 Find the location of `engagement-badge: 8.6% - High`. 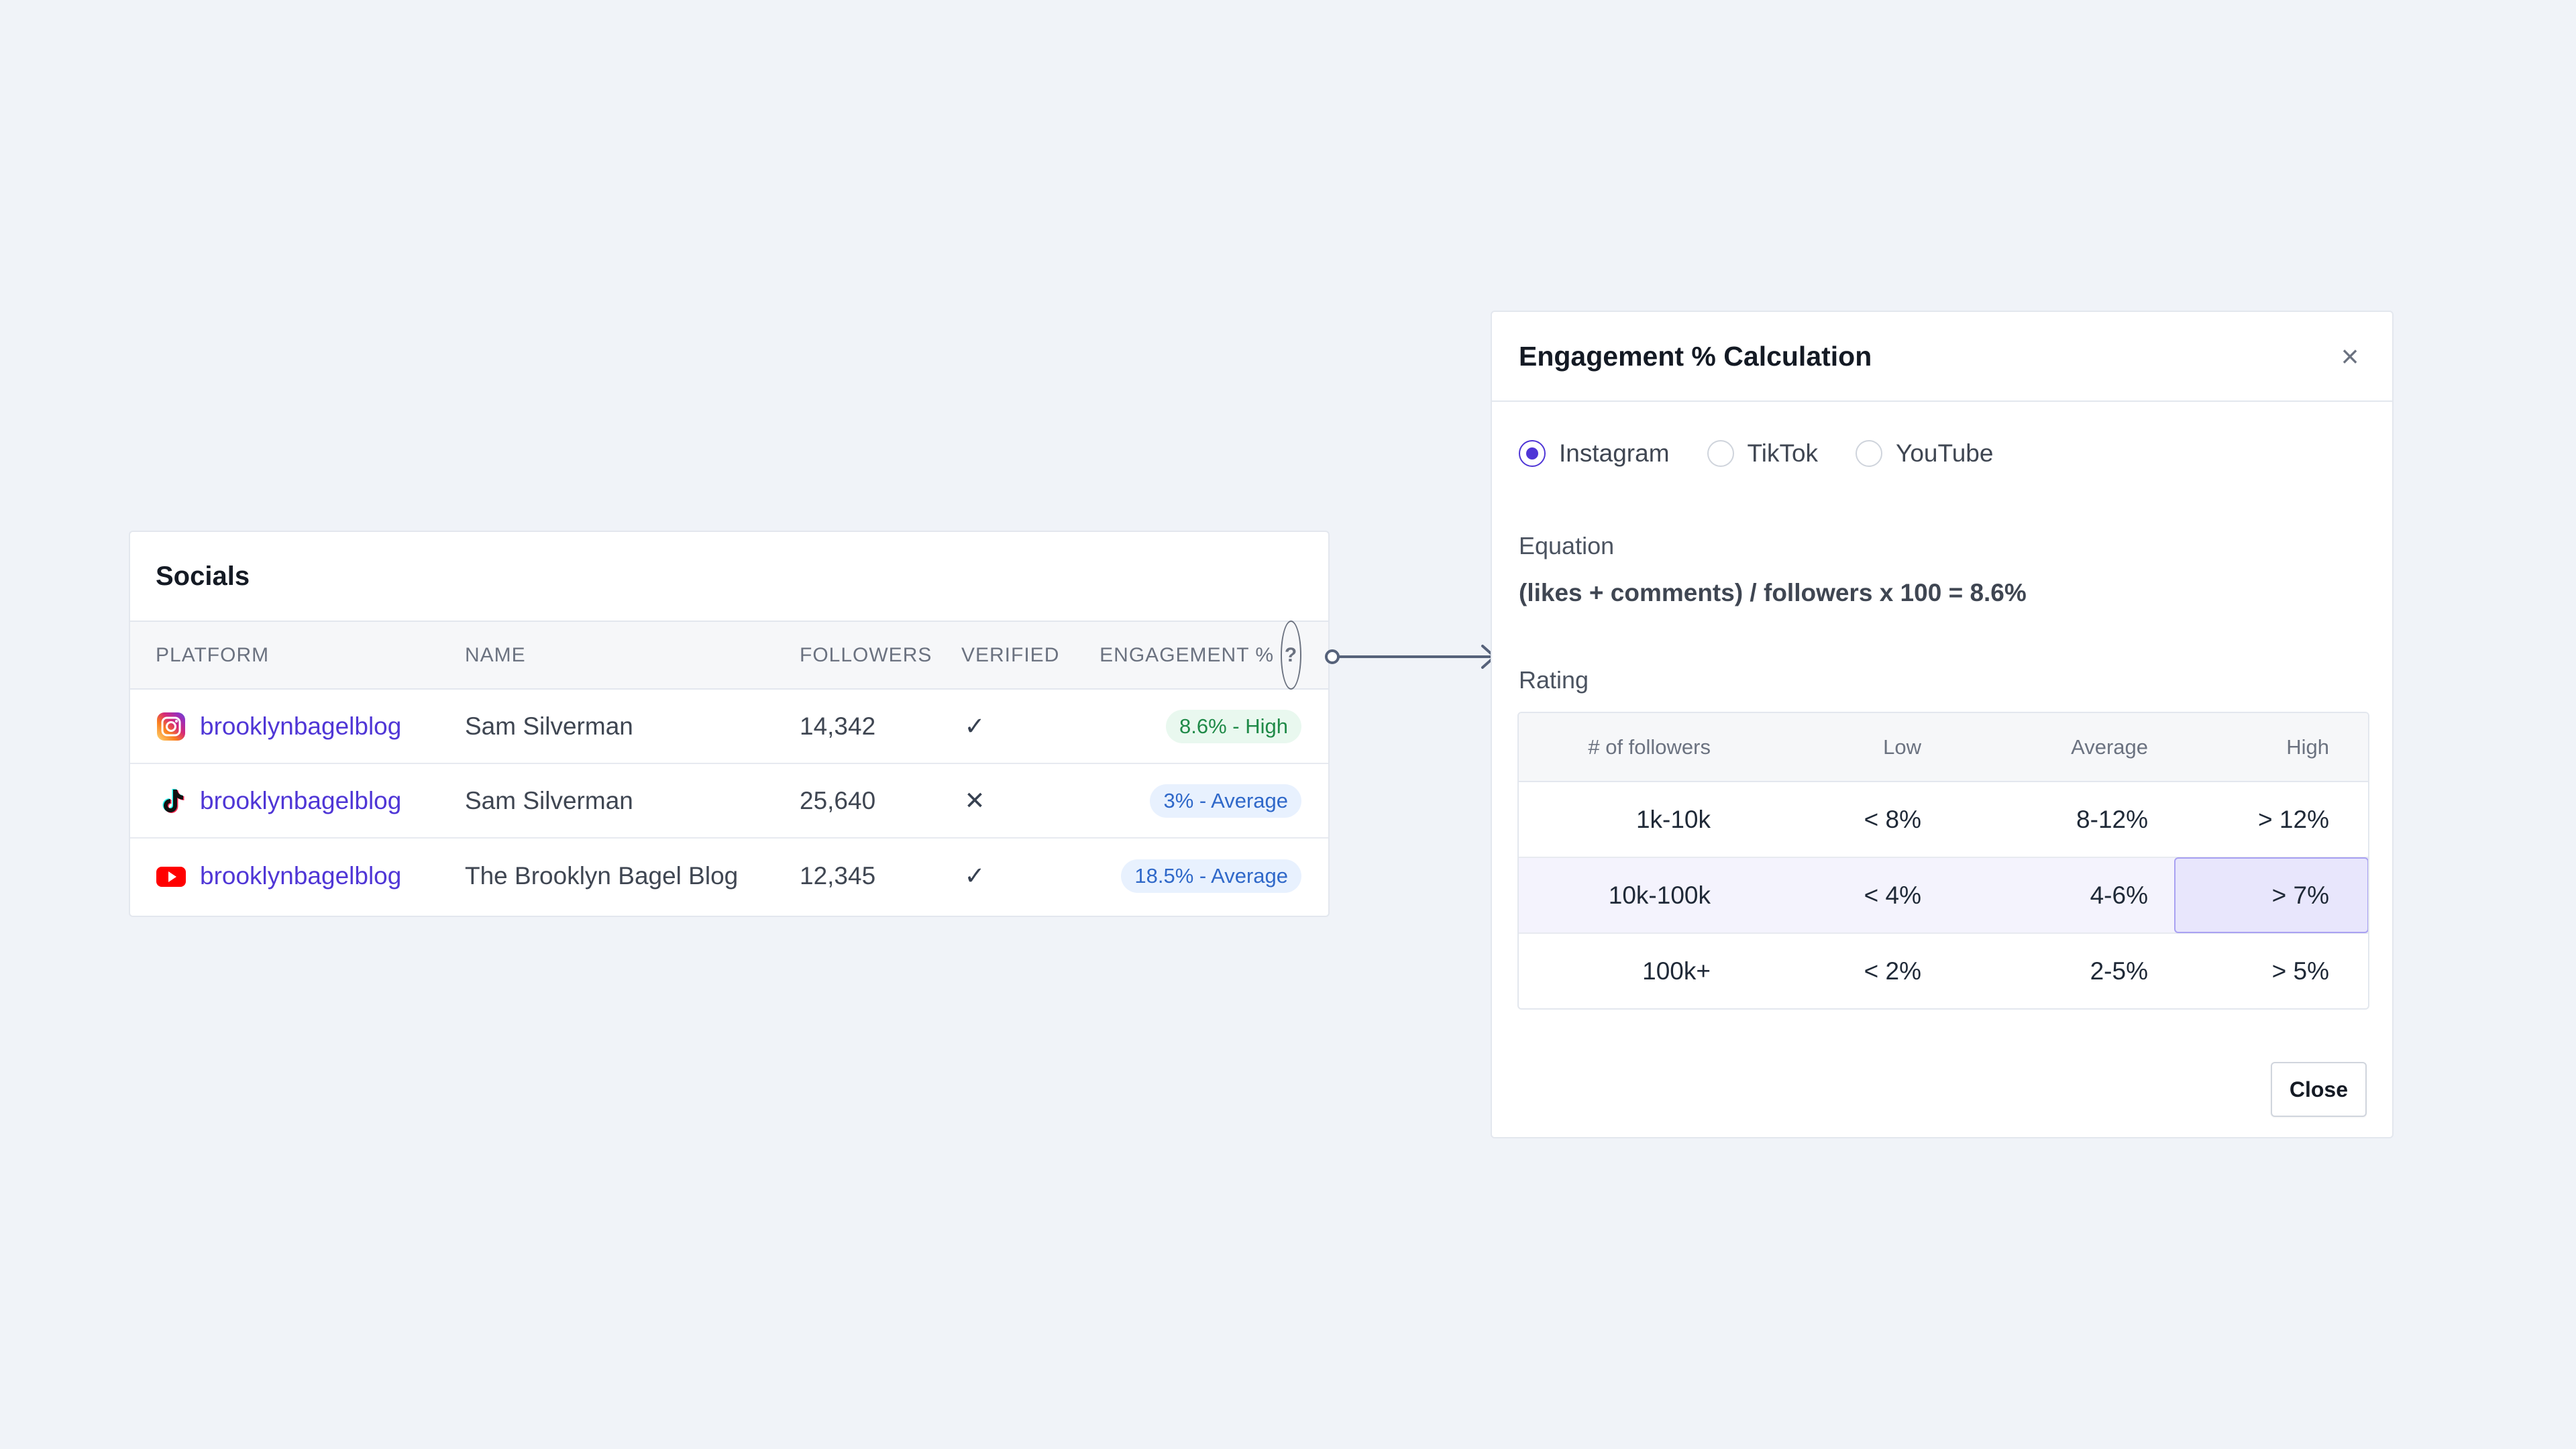

engagement-badge: 8.6% - High is located at coordinates (1233, 726).